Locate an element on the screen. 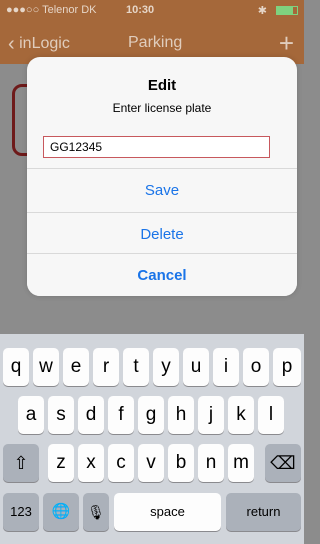  key-w: w is located at coordinates (46, 367).